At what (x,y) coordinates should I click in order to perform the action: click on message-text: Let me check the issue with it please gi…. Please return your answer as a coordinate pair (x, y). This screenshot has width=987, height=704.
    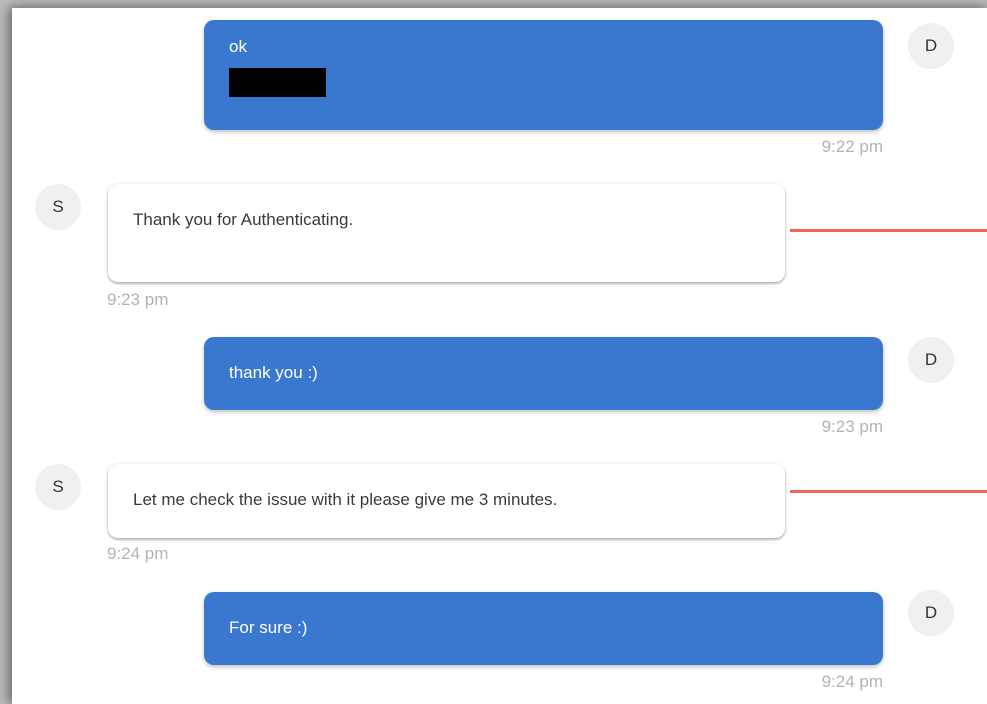
    Looking at the image, I should click on (345, 499).